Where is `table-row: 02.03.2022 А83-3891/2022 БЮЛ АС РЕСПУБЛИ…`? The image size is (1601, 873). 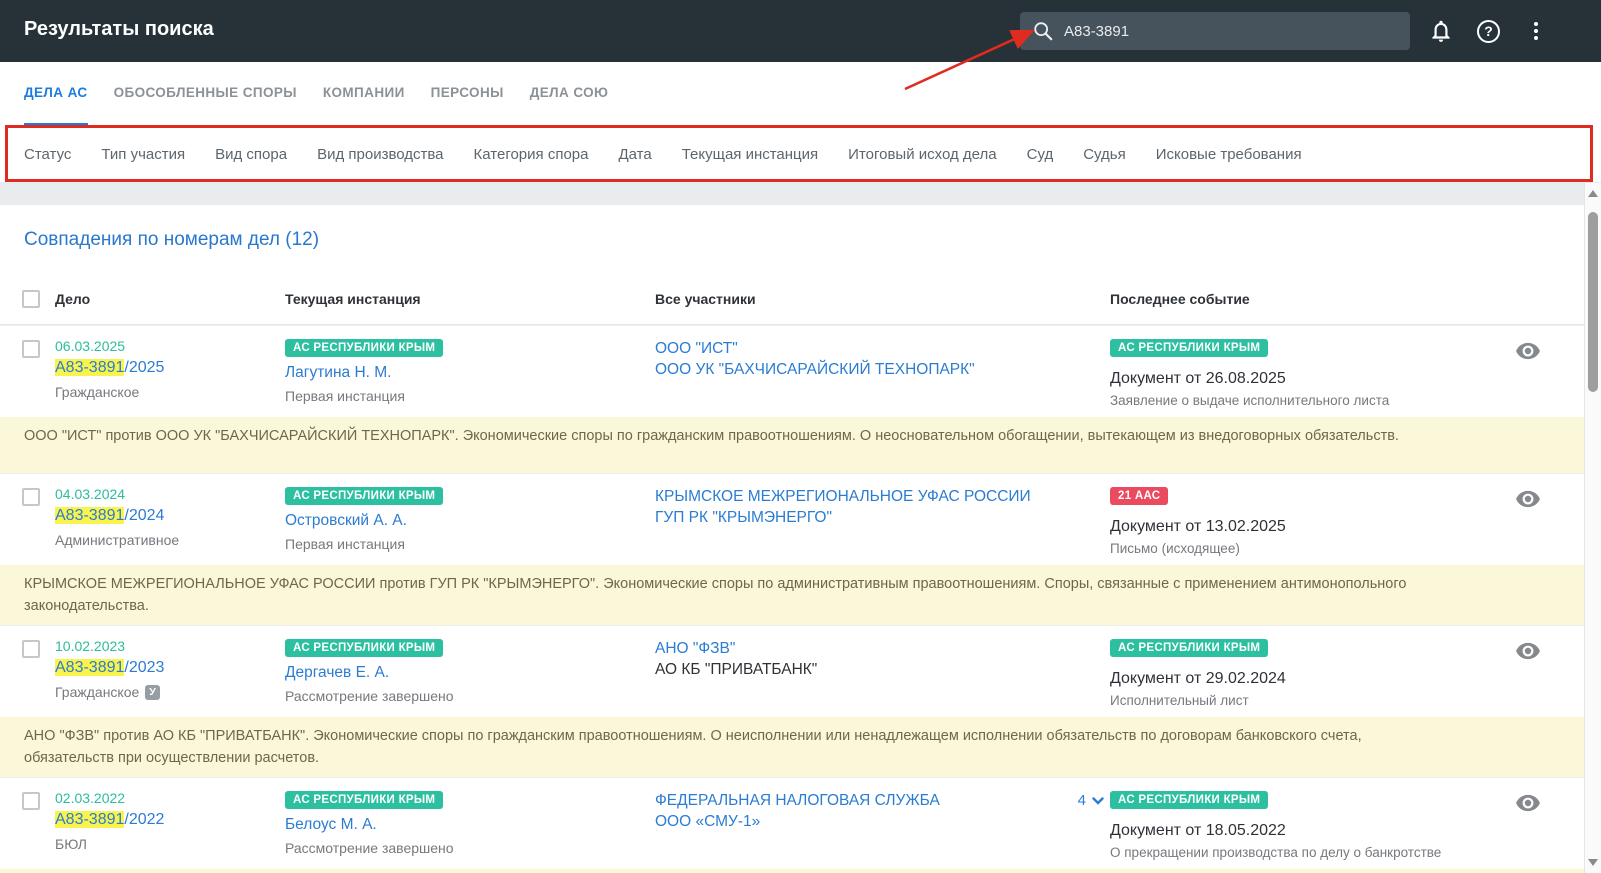 table-row: 02.03.2022 А83-3891/2022 БЮЛ АС РЕСПУБЛИ… is located at coordinates (792, 823).